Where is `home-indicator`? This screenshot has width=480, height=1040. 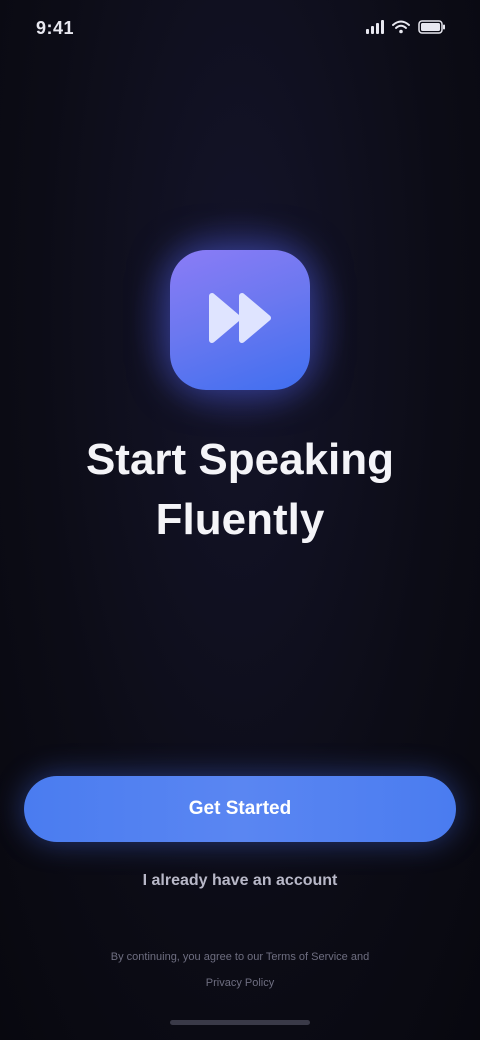 home-indicator is located at coordinates (240, 1022).